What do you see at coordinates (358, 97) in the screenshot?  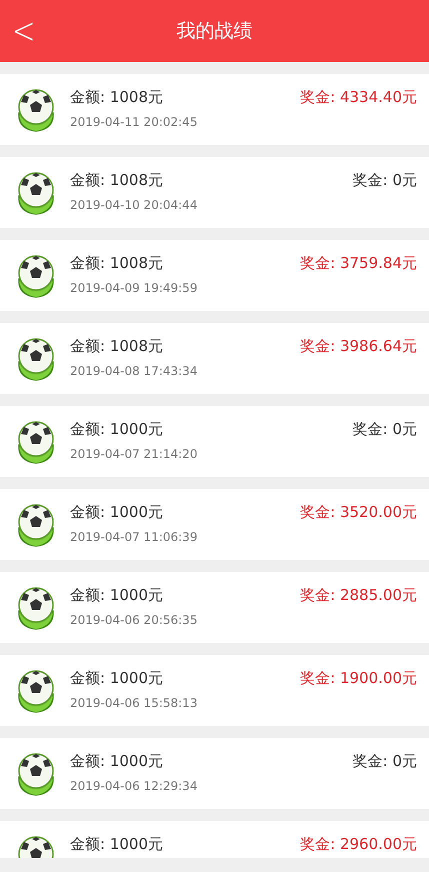 I see `prize-text: 奖金: 4334.40元` at bounding box center [358, 97].